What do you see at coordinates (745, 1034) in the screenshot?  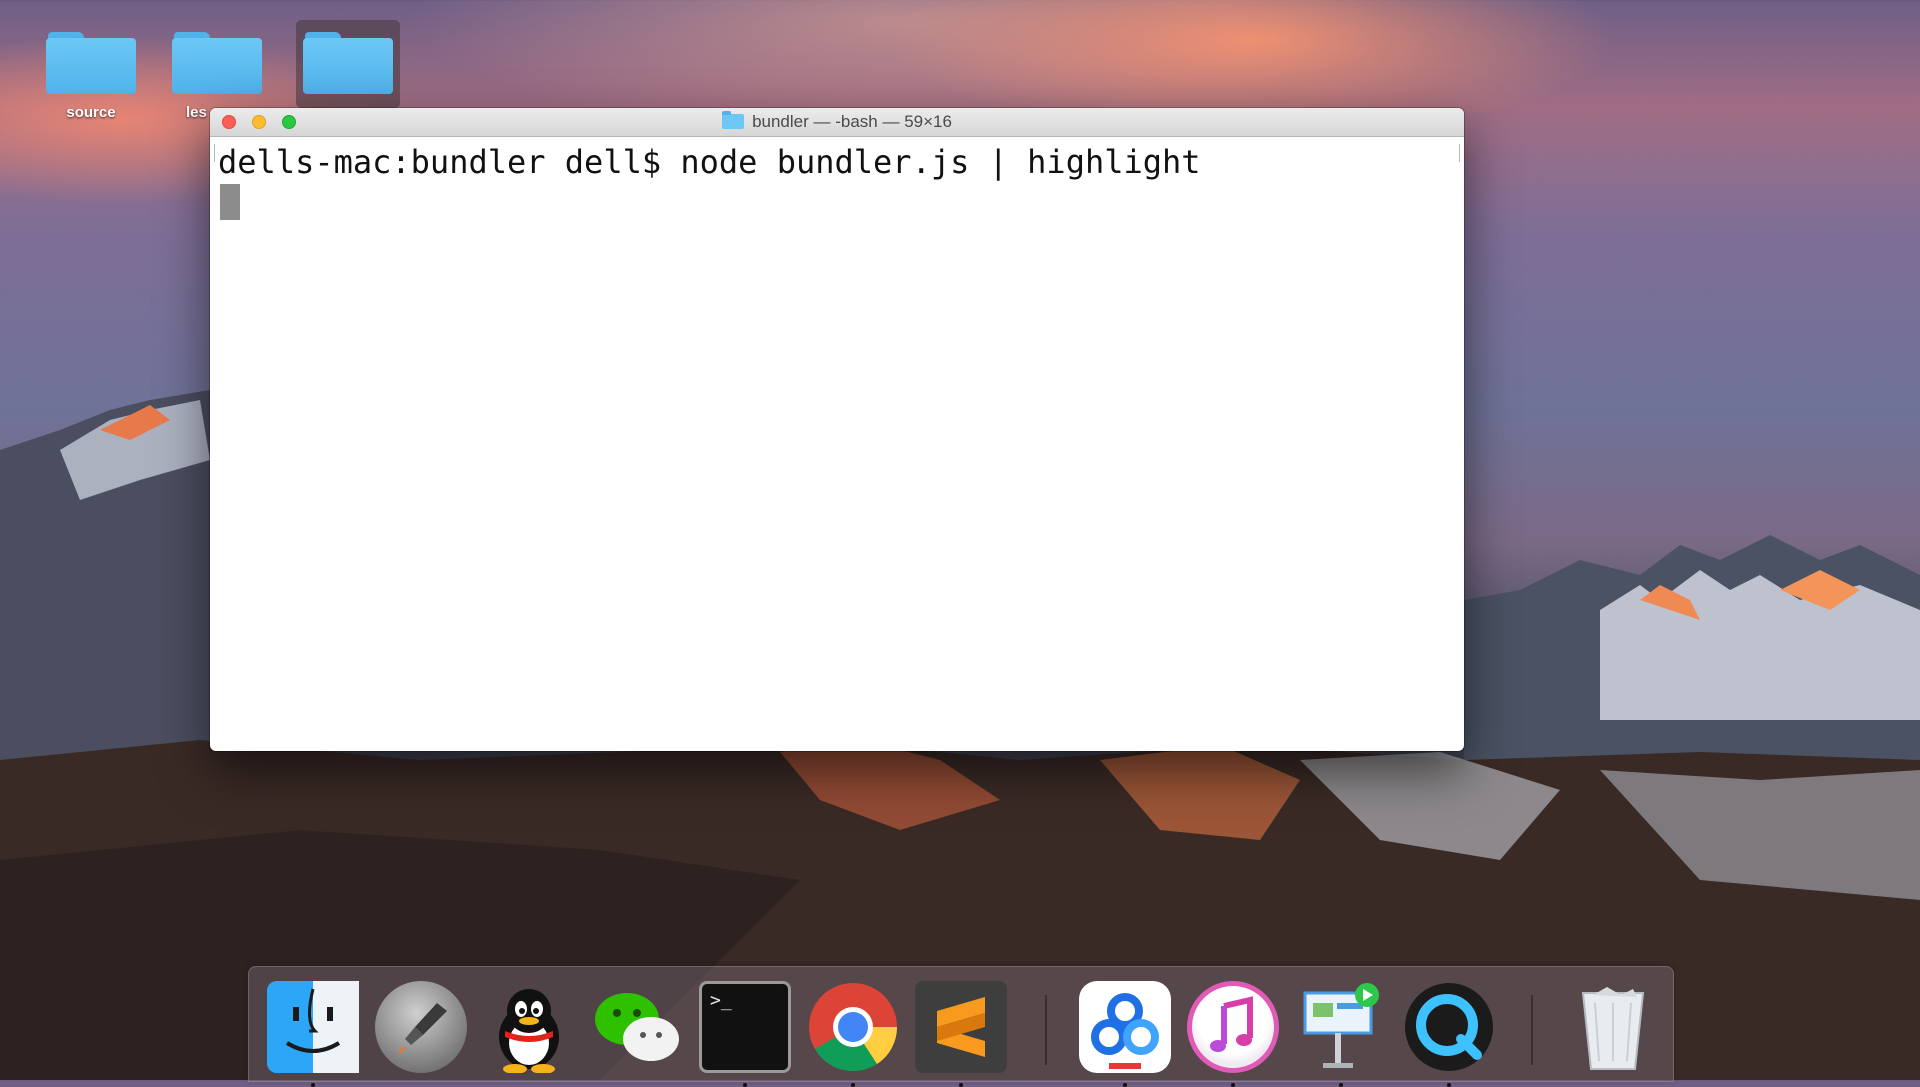 I see `dock-terminal: >_` at bounding box center [745, 1034].